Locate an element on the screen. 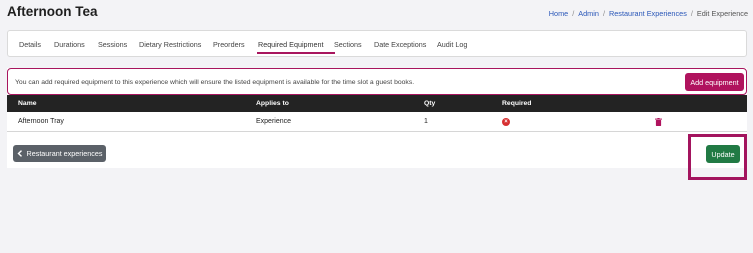 This screenshot has width=753, height=253. tab-date-exceptions: Date Exceptions is located at coordinates (400, 44).